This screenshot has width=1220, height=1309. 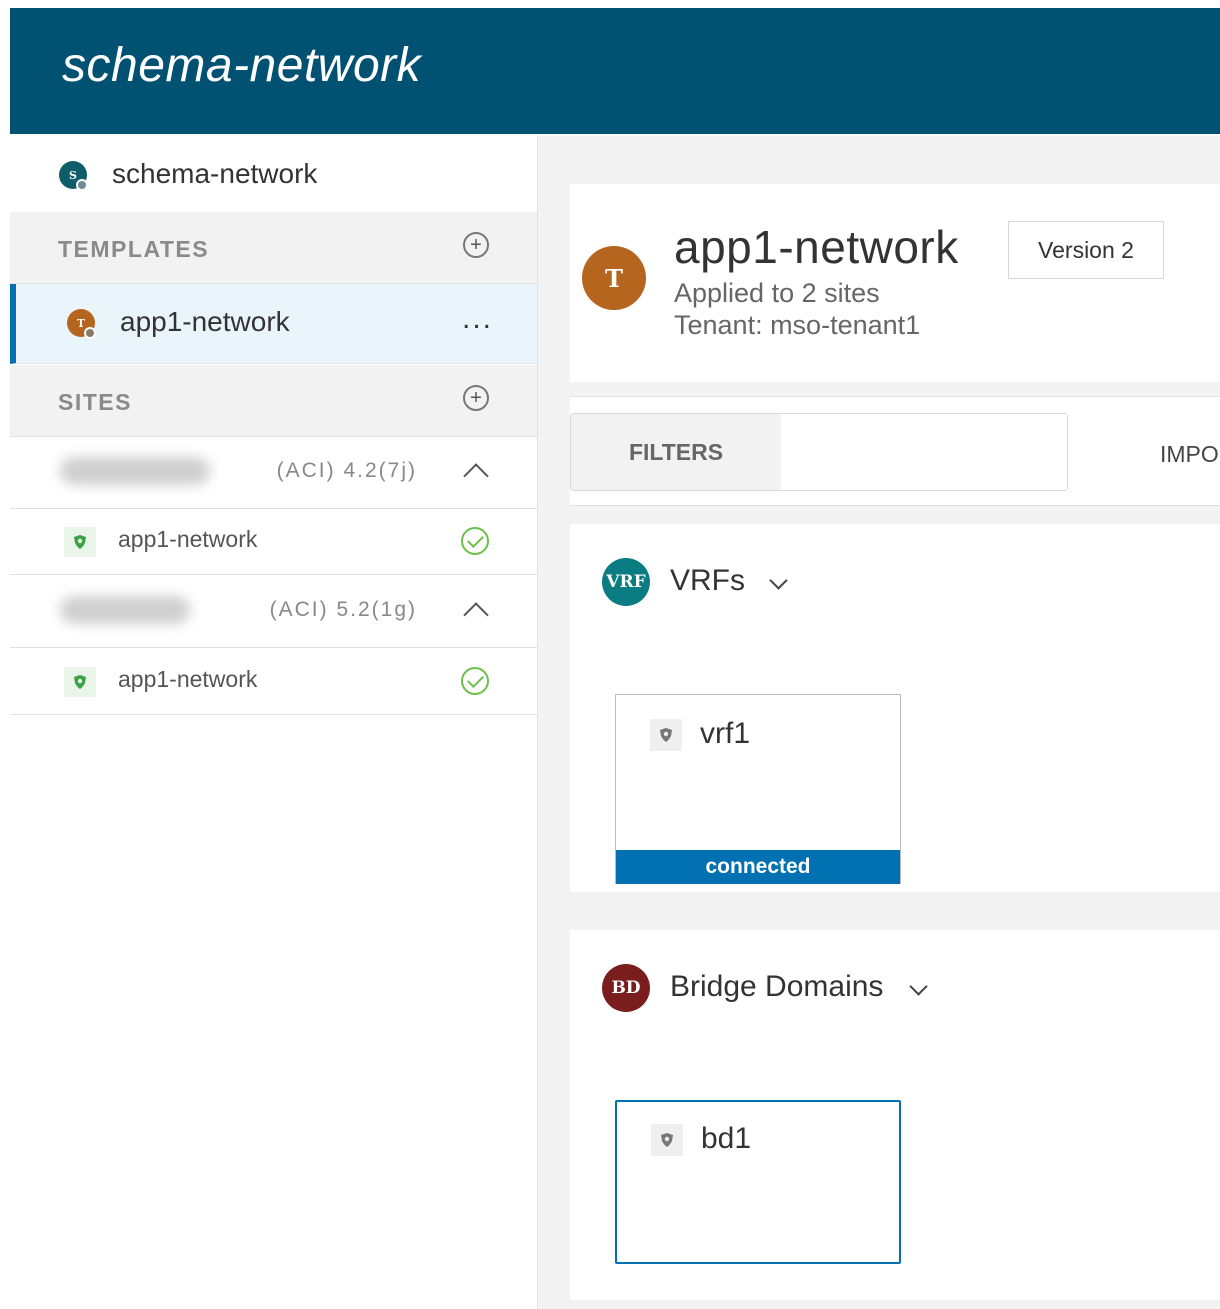 I want to click on bd-icon: BD, so click(x=626, y=988).